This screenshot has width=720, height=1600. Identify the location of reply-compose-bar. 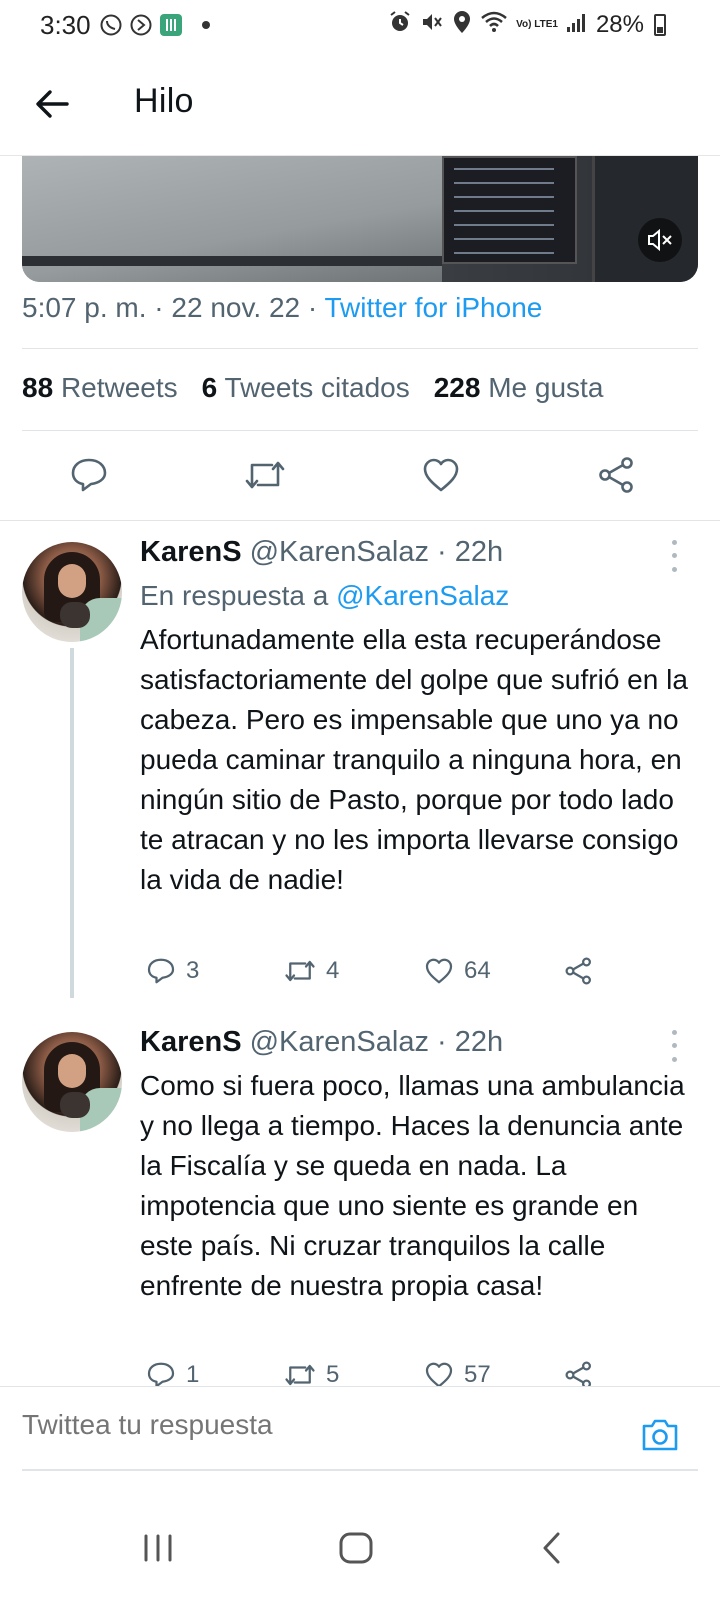
(360, 1434).